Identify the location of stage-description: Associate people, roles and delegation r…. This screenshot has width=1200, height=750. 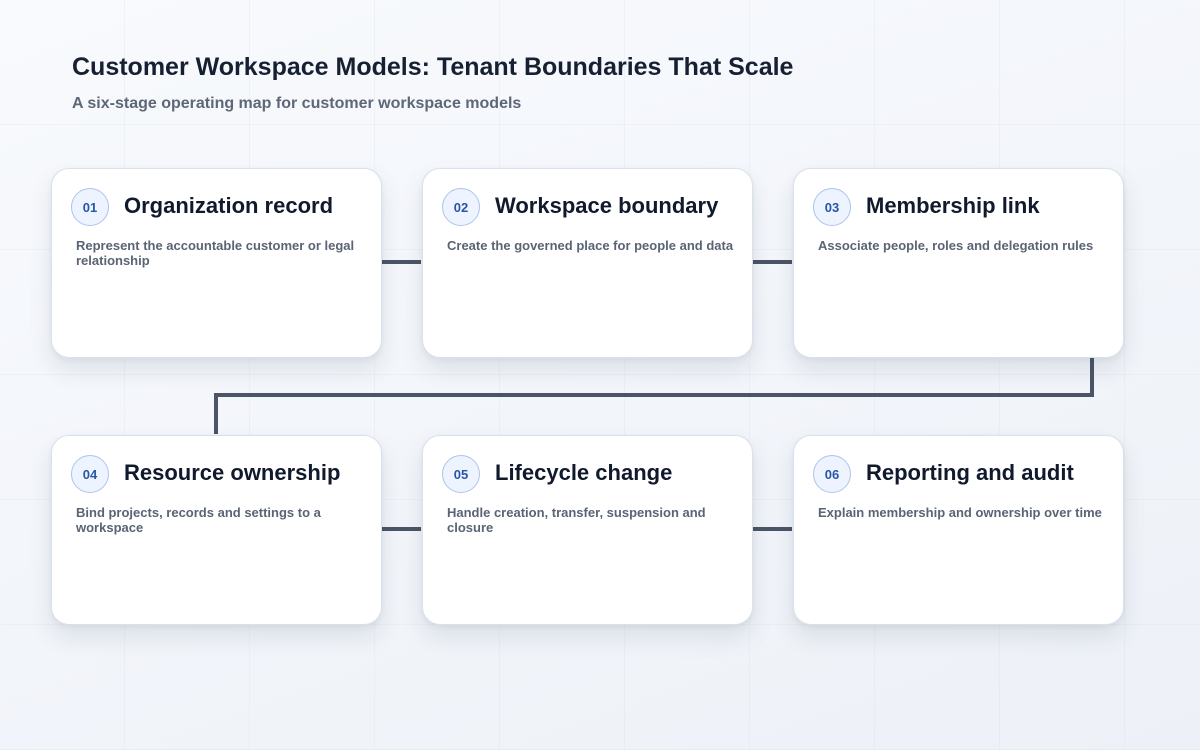
(956, 245).